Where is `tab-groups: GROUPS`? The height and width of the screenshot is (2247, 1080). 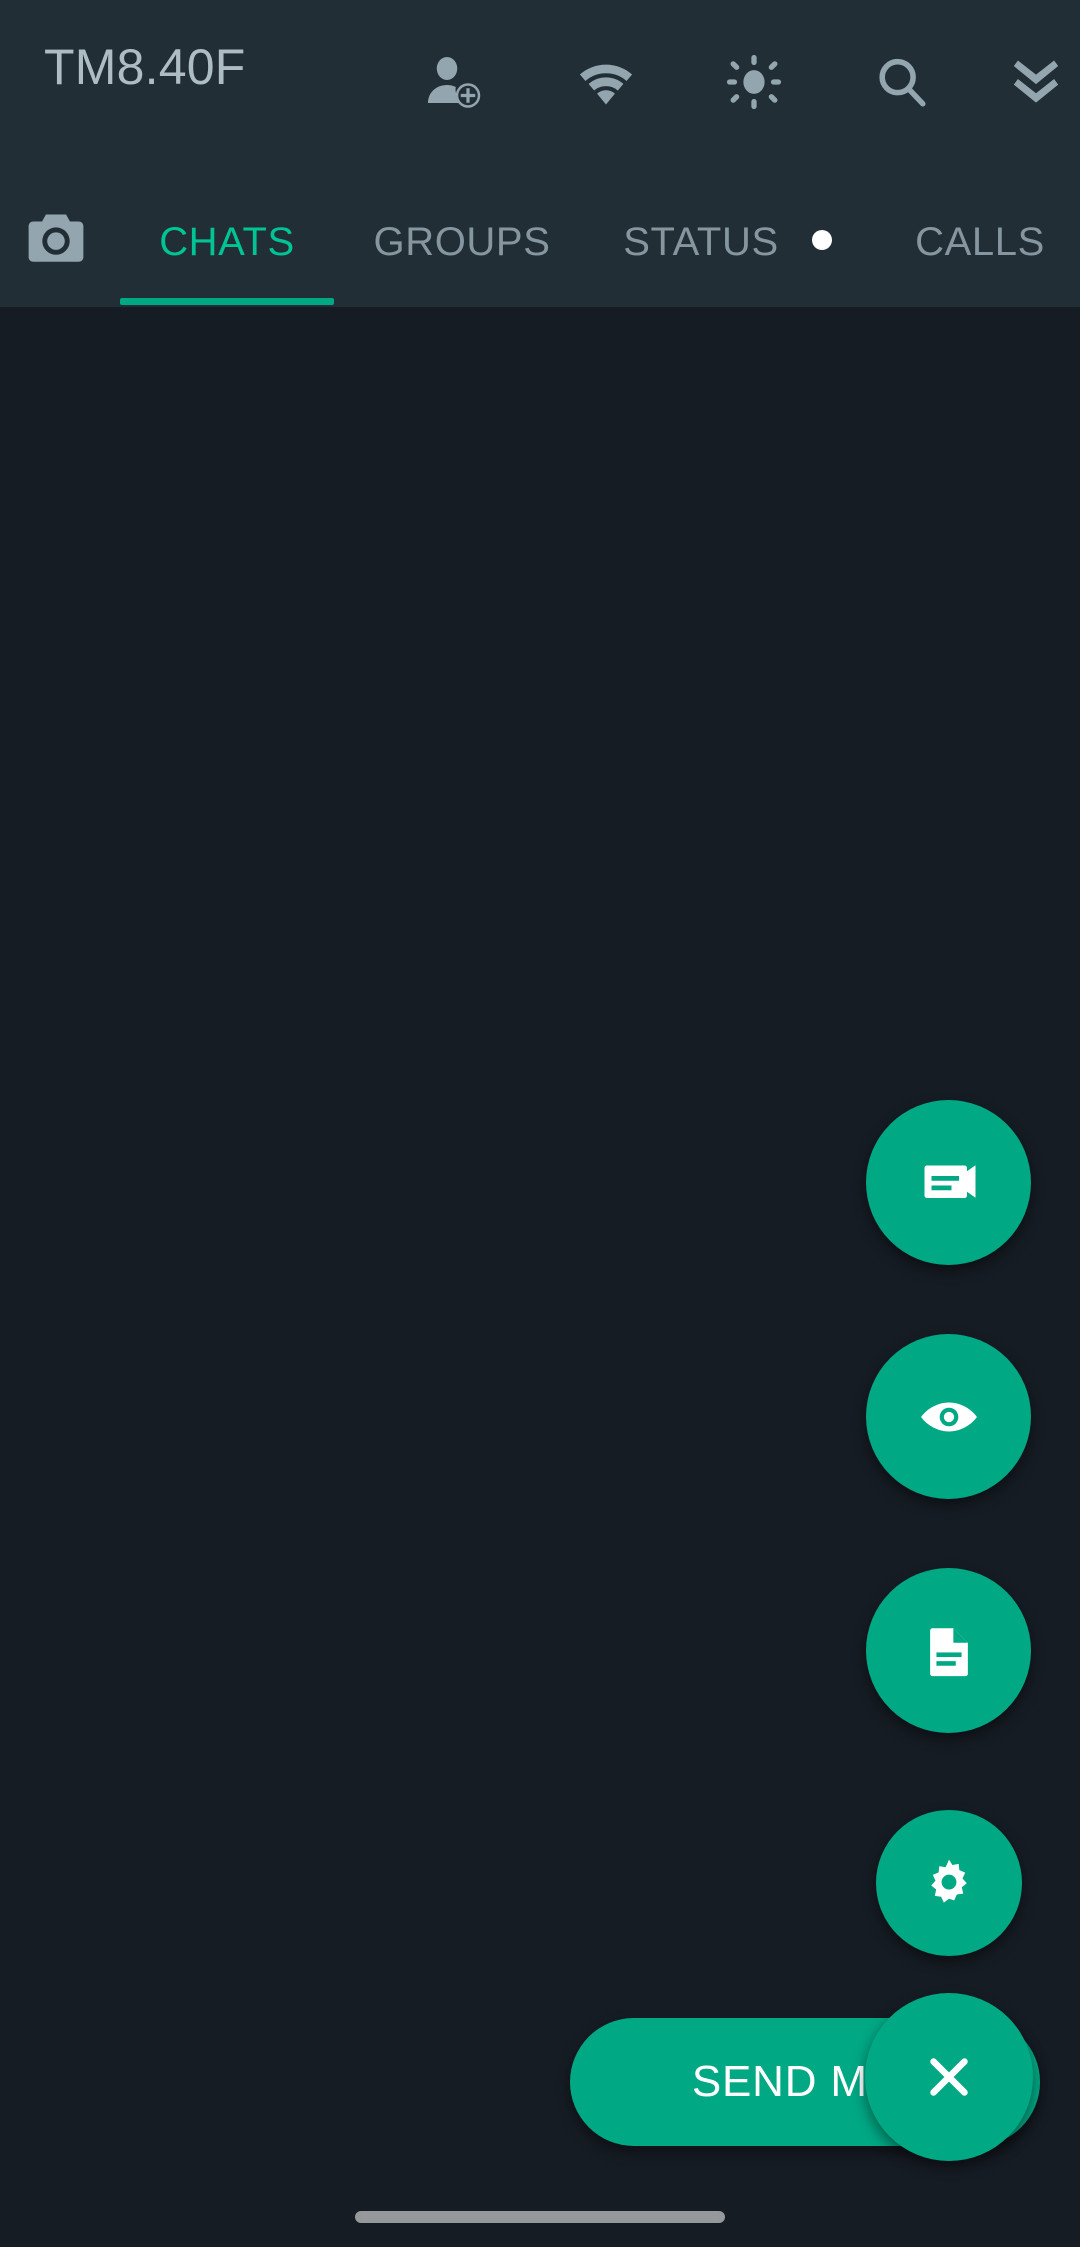
tab-groups: GROUPS is located at coordinates (462, 242).